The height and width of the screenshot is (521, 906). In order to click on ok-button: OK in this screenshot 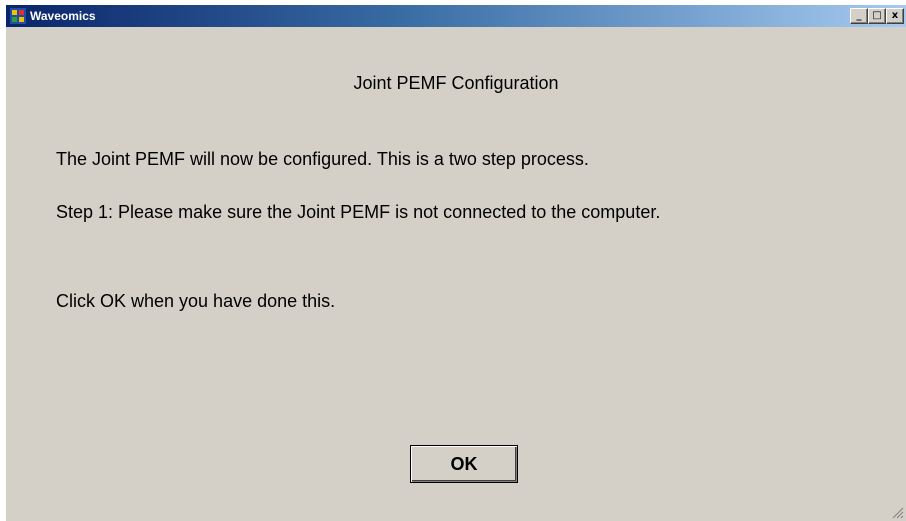, I will do `click(464, 464)`.